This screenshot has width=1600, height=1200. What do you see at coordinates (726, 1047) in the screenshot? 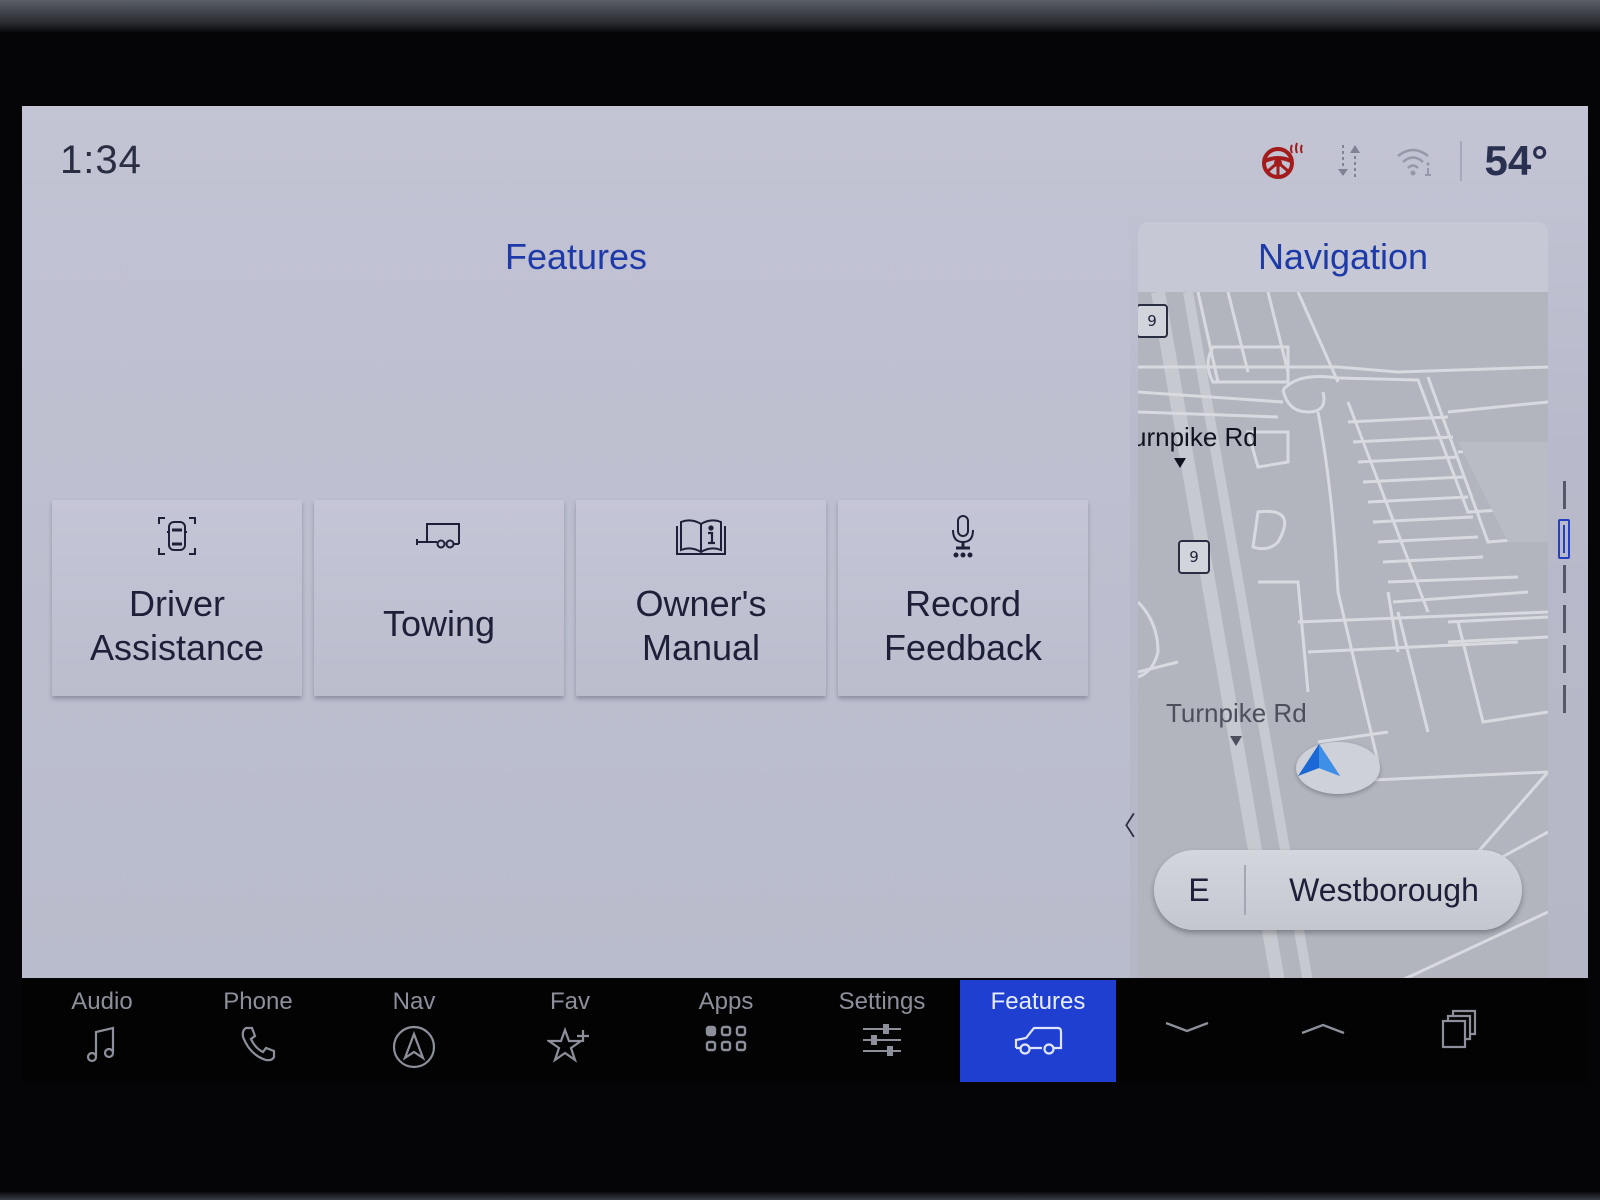
I see `apps-grid-icon` at bounding box center [726, 1047].